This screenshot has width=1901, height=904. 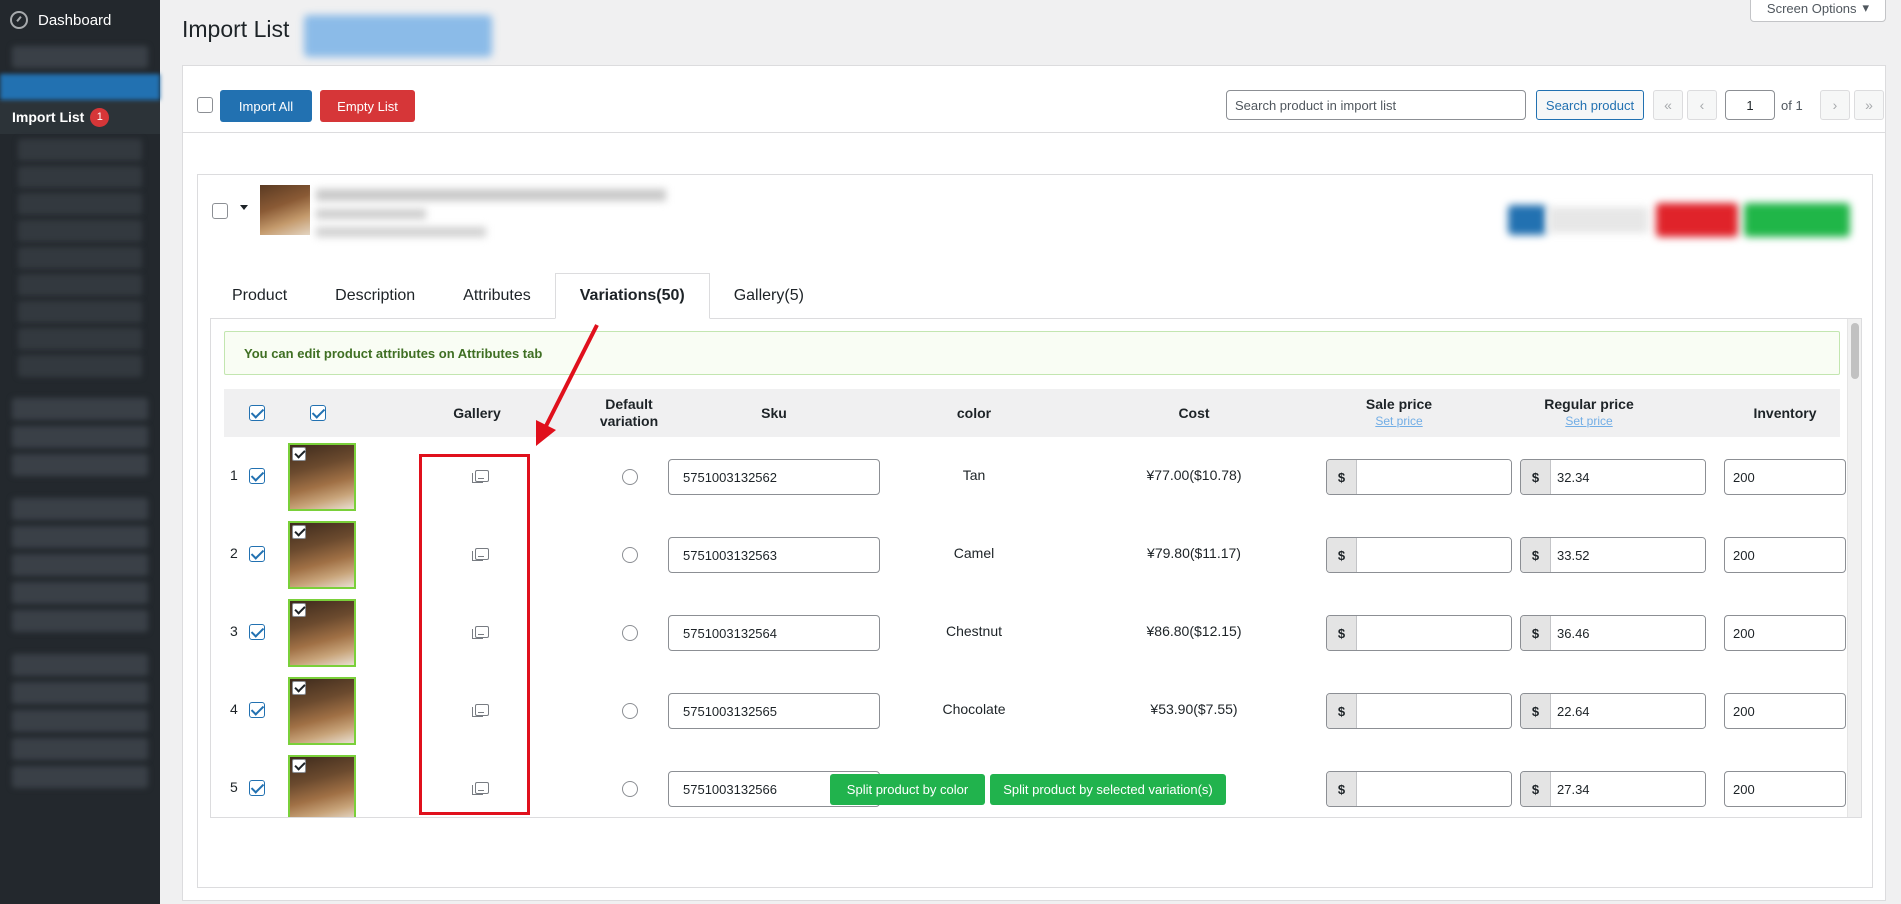 What do you see at coordinates (1854, 568) in the screenshot?
I see `variations-scrollbar` at bounding box center [1854, 568].